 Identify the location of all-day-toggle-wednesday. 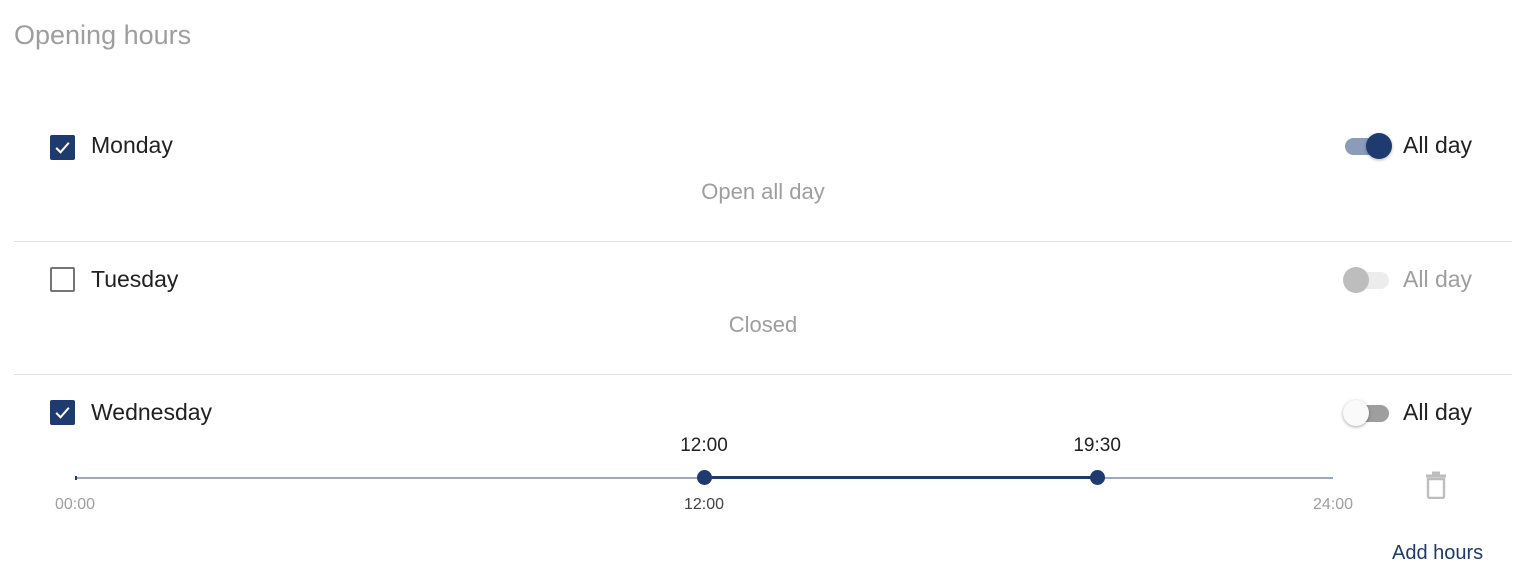
(1366, 413).